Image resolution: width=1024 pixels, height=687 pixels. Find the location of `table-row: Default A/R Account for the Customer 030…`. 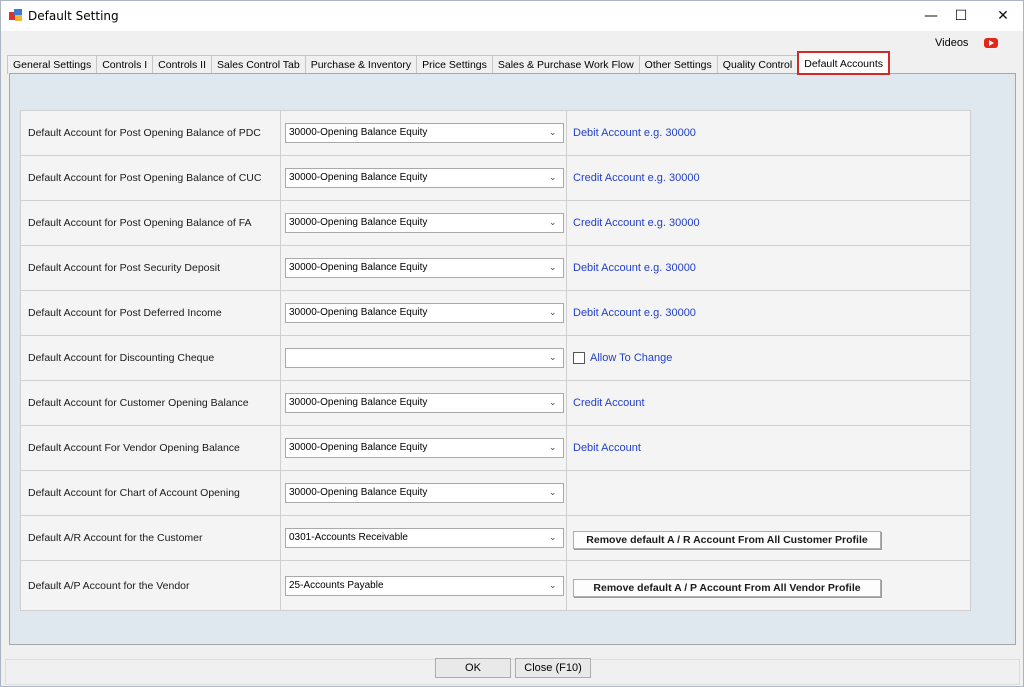

table-row: Default A/R Account for the Customer 030… is located at coordinates (495, 538).